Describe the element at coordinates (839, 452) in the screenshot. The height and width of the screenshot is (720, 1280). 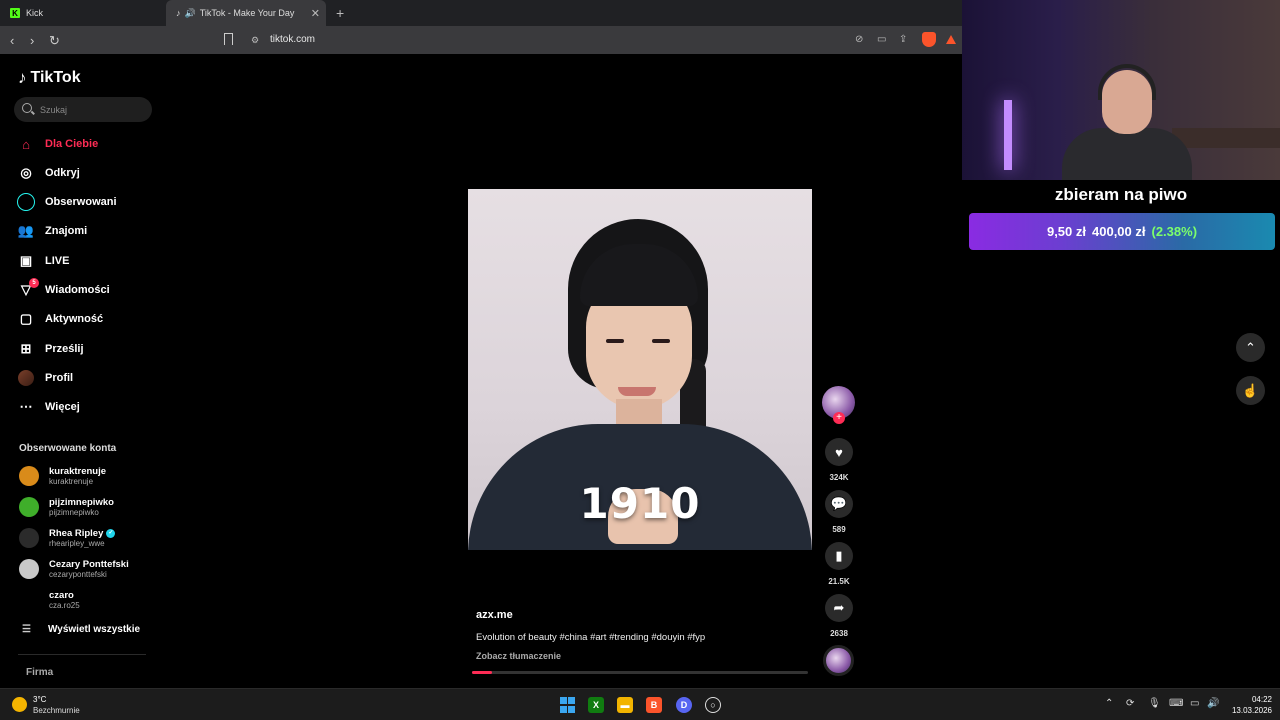
I see `like-button: ♥` at that location.